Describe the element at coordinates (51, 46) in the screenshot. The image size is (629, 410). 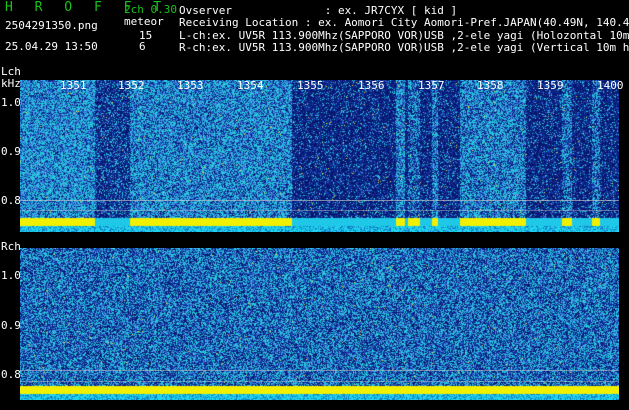
I see `datetime-label: 25.04.29 13:50` at that location.